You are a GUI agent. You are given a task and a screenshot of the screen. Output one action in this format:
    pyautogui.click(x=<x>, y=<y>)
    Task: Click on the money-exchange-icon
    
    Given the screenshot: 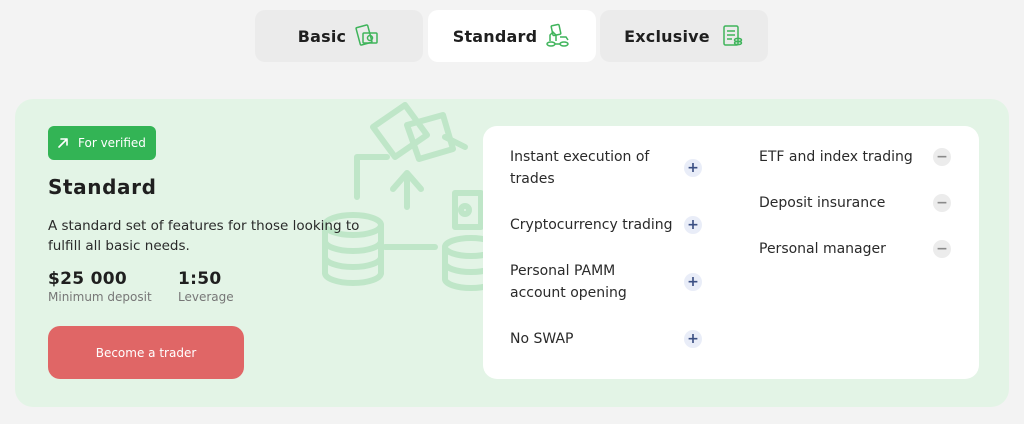 What is the action you would take?
    pyautogui.click(x=558, y=35)
    